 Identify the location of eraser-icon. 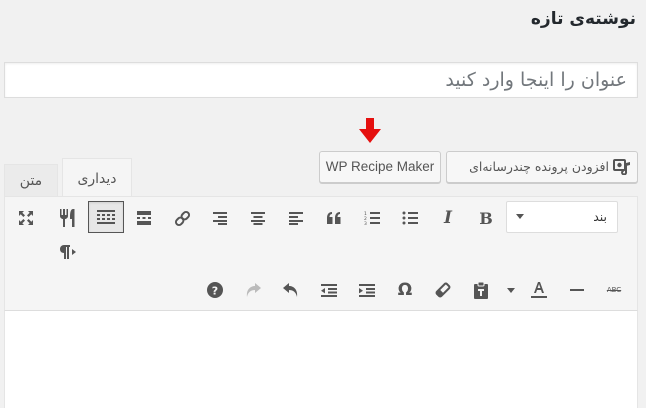
(443, 290).